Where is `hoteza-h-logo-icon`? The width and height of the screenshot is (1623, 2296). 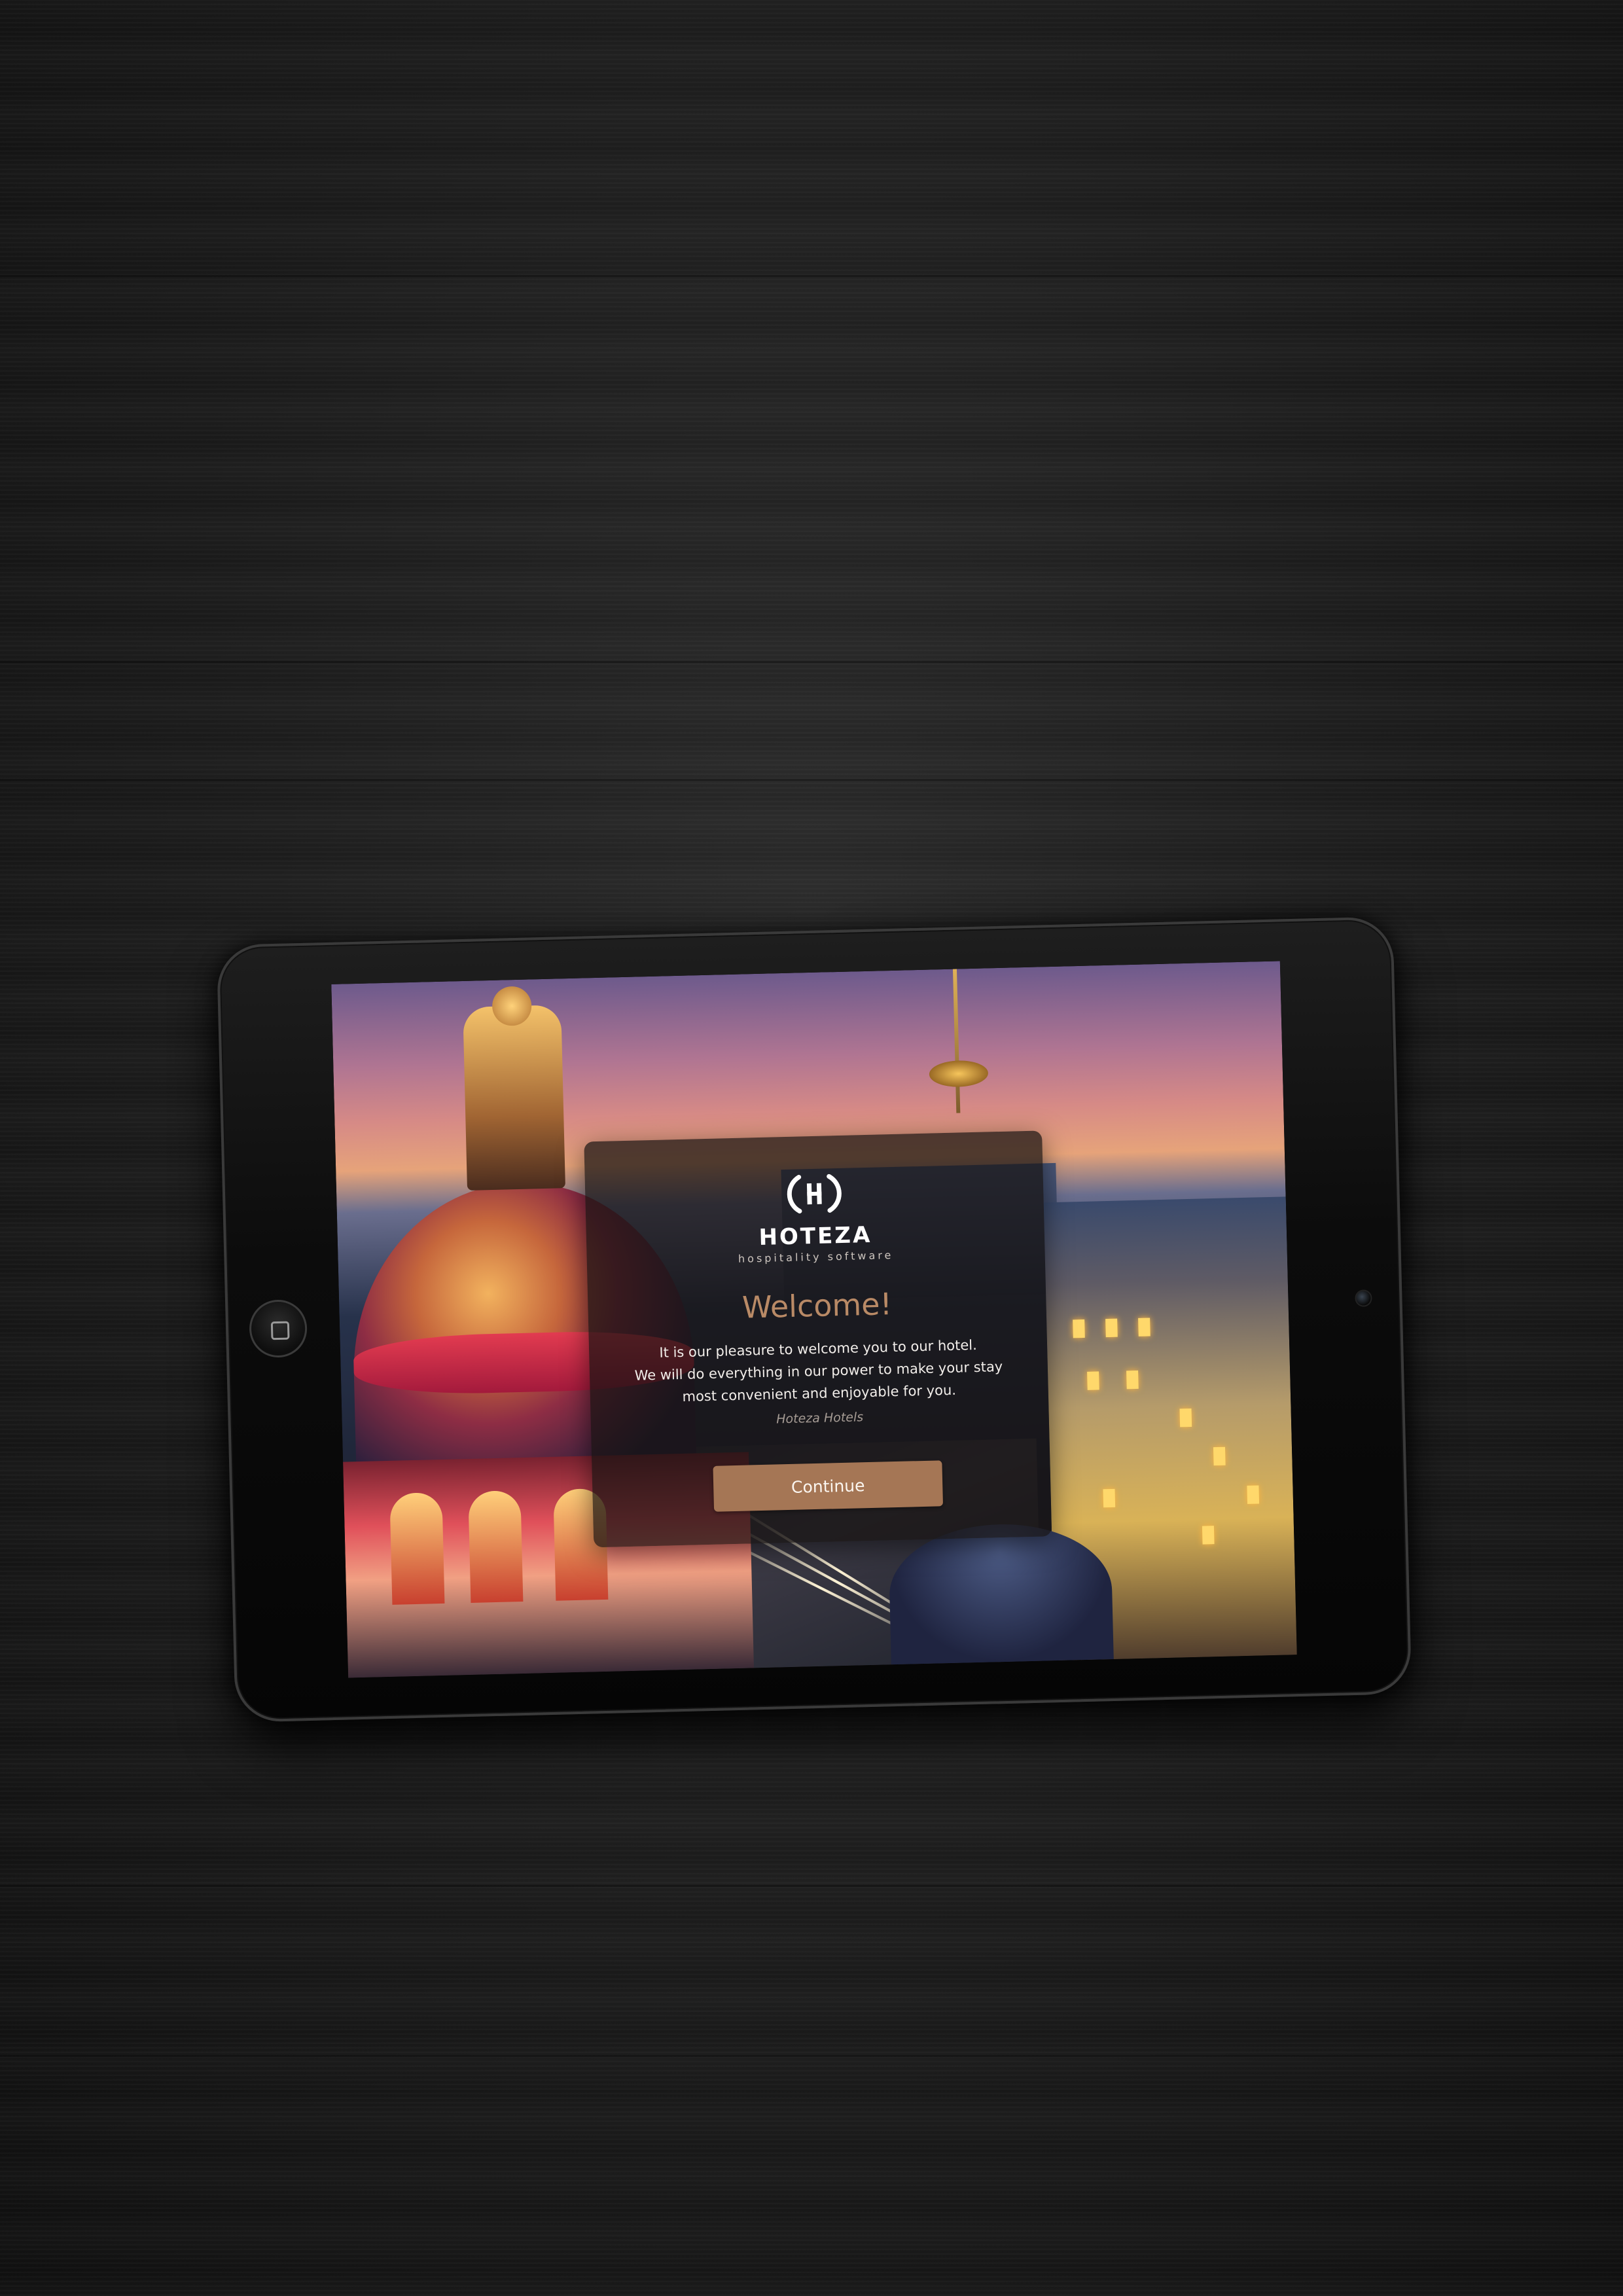
hoteza-h-logo-icon is located at coordinates (815, 1193).